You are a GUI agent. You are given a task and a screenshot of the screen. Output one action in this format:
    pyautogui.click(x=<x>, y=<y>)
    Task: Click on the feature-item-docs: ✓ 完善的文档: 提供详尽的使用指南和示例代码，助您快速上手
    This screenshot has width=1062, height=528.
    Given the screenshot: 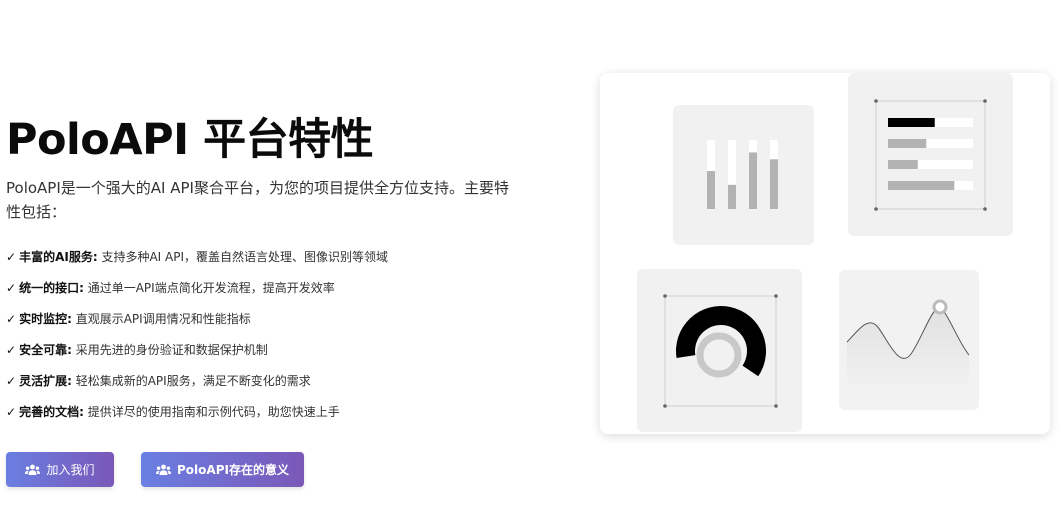 What is the action you would take?
    pyautogui.click(x=266, y=412)
    